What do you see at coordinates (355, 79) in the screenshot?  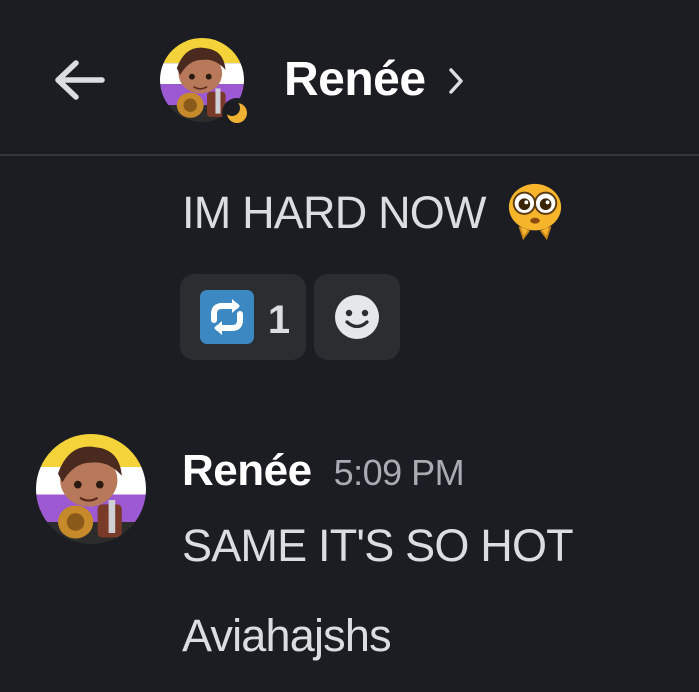 I see `conversation-title: Renée` at bounding box center [355, 79].